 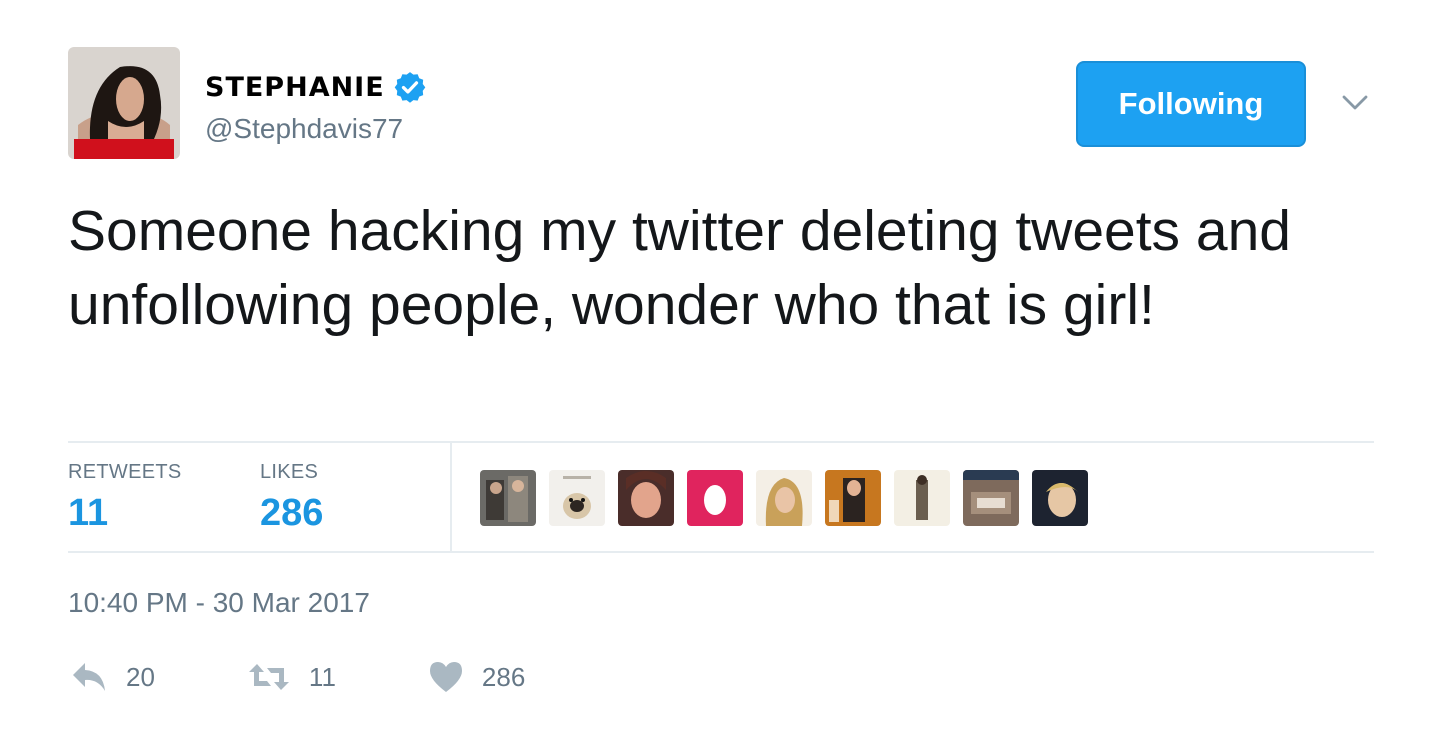 What do you see at coordinates (1355, 102) in the screenshot?
I see `chevron-down-icon` at bounding box center [1355, 102].